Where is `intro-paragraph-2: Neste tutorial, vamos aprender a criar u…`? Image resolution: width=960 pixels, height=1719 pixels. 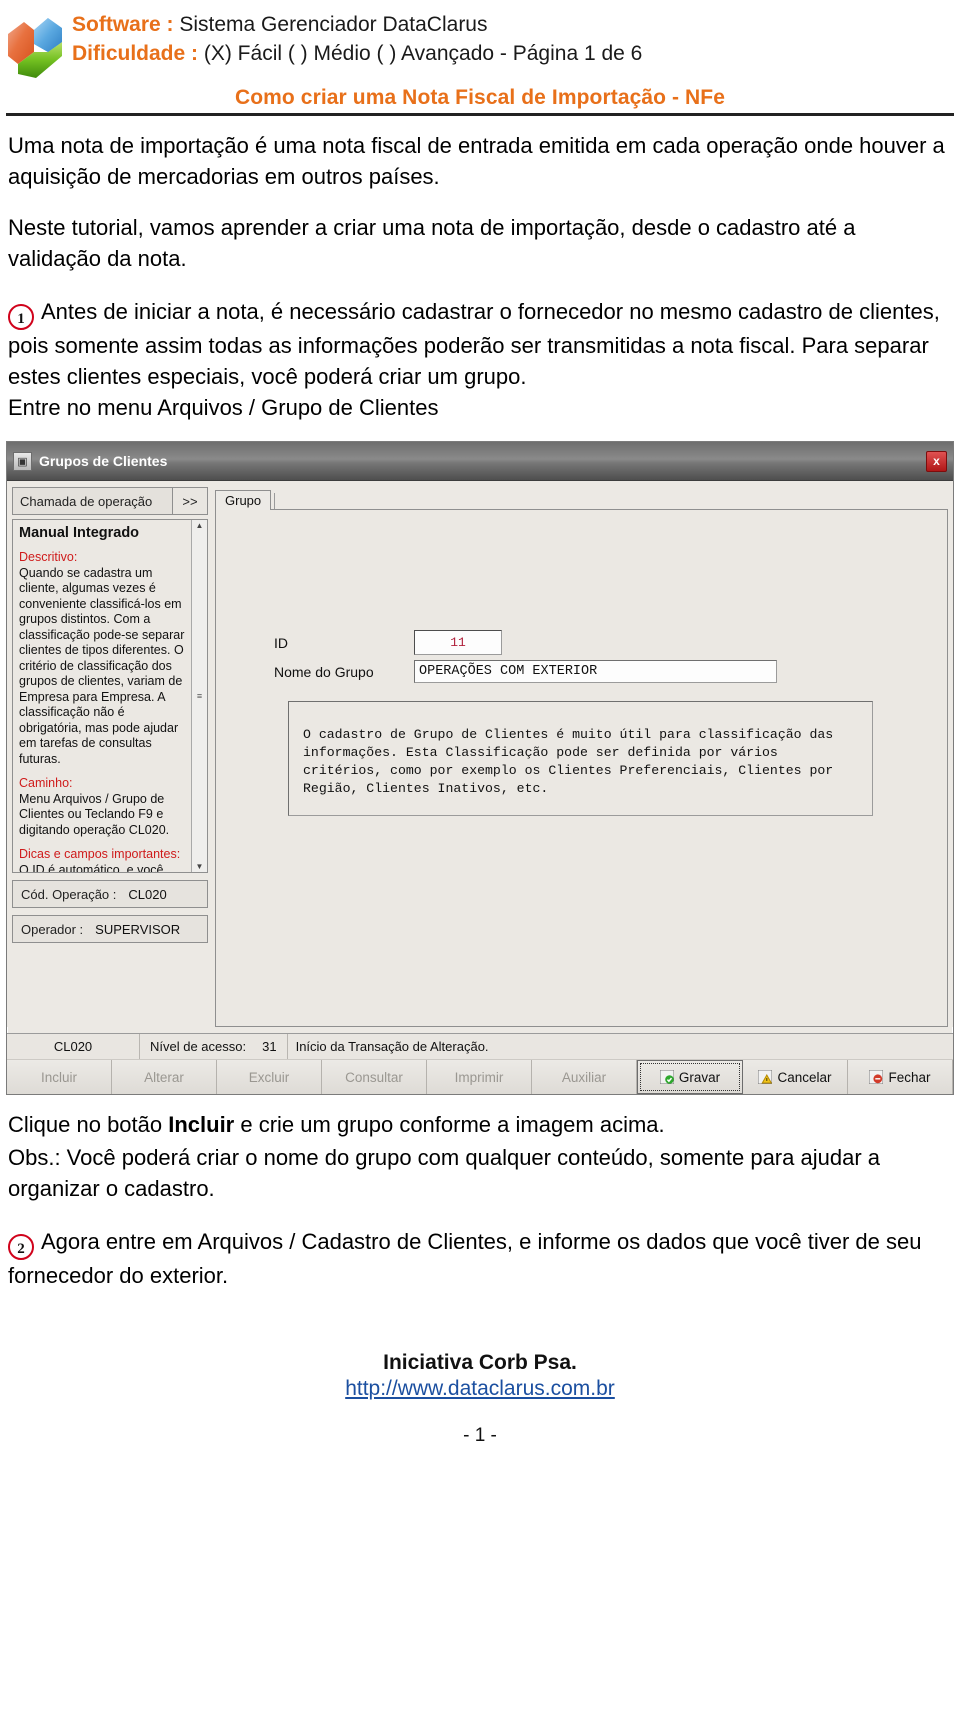
intro-paragraph-2: Neste tutorial, vamos aprender a criar u… is located at coordinates (432, 243).